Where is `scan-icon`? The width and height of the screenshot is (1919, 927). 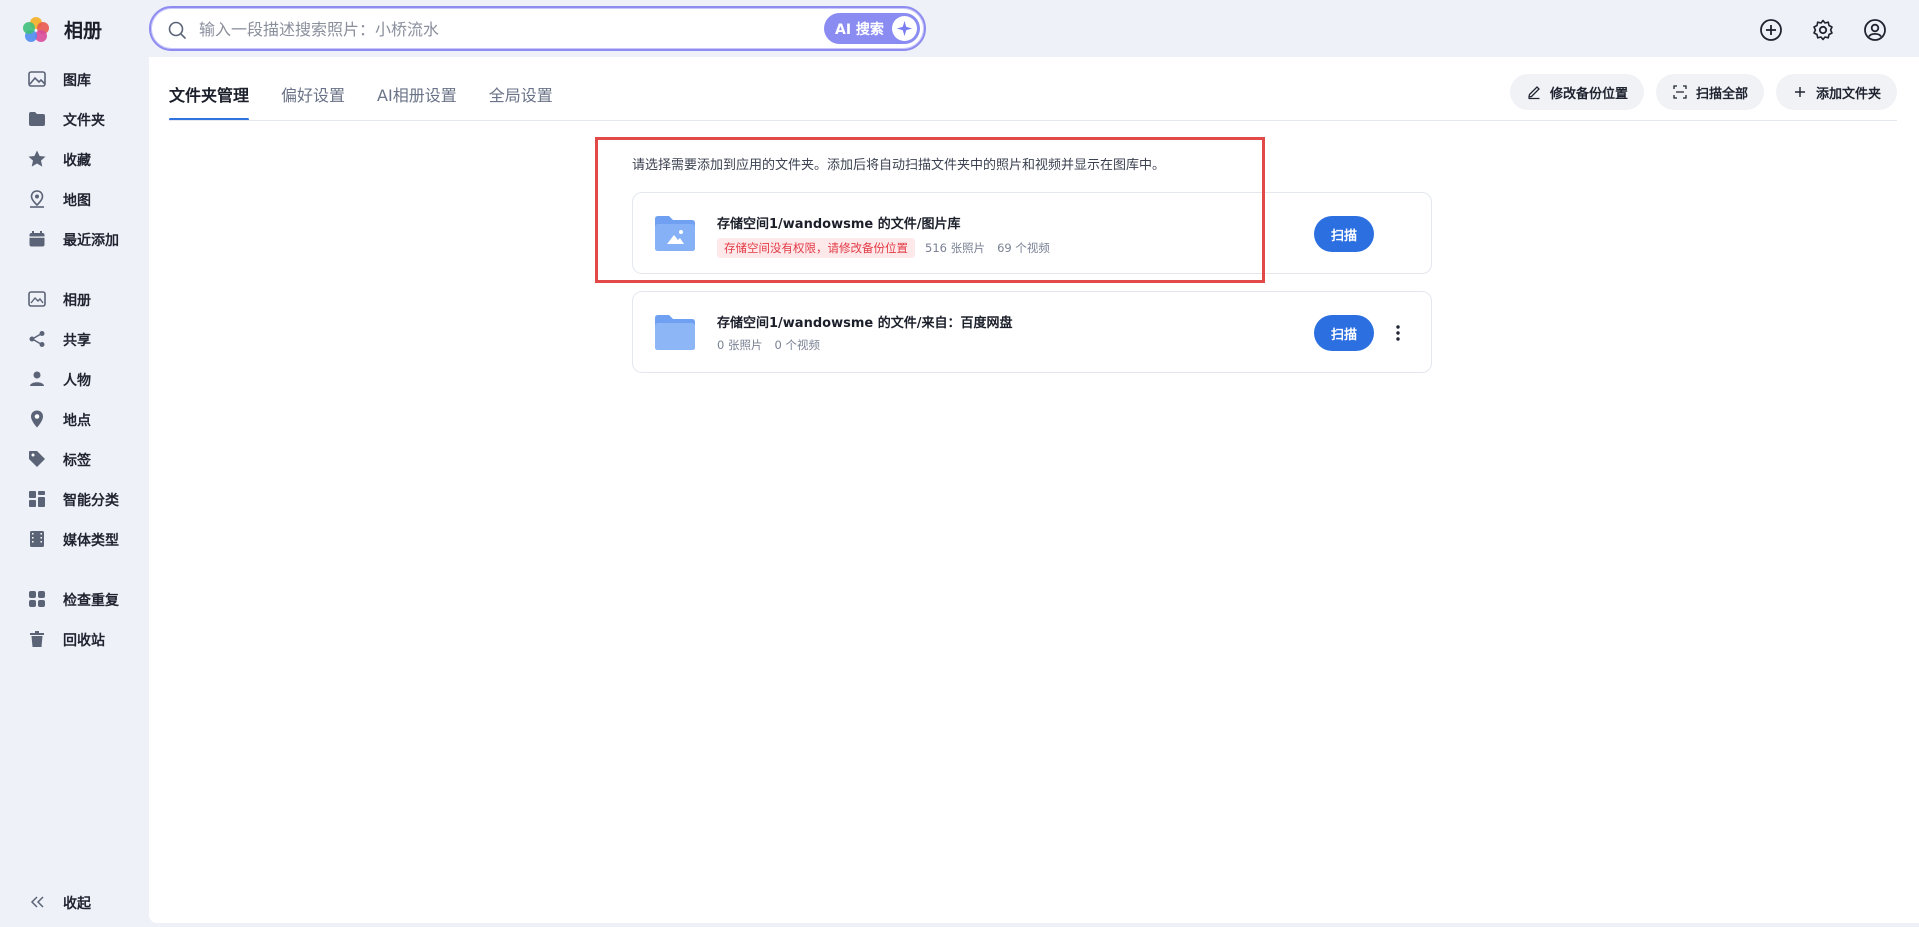 scan-icon is located at coordinates (1680, 92).